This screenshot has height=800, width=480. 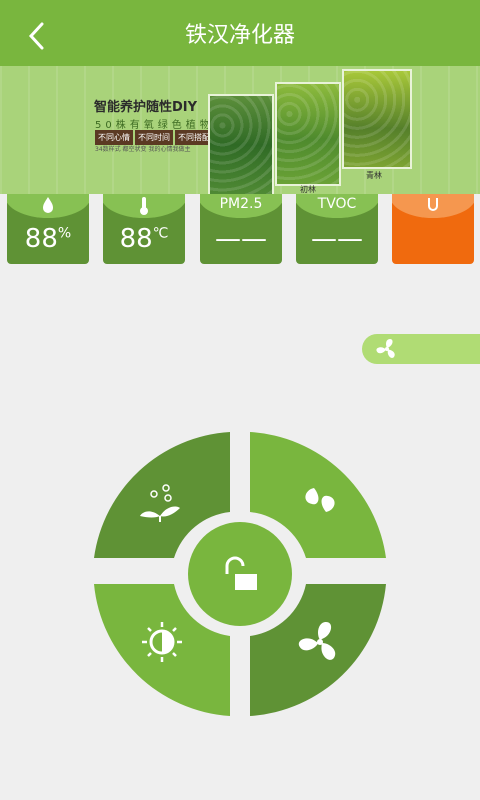 I want to click on thermometer-icon, so click(x=144, y=206).